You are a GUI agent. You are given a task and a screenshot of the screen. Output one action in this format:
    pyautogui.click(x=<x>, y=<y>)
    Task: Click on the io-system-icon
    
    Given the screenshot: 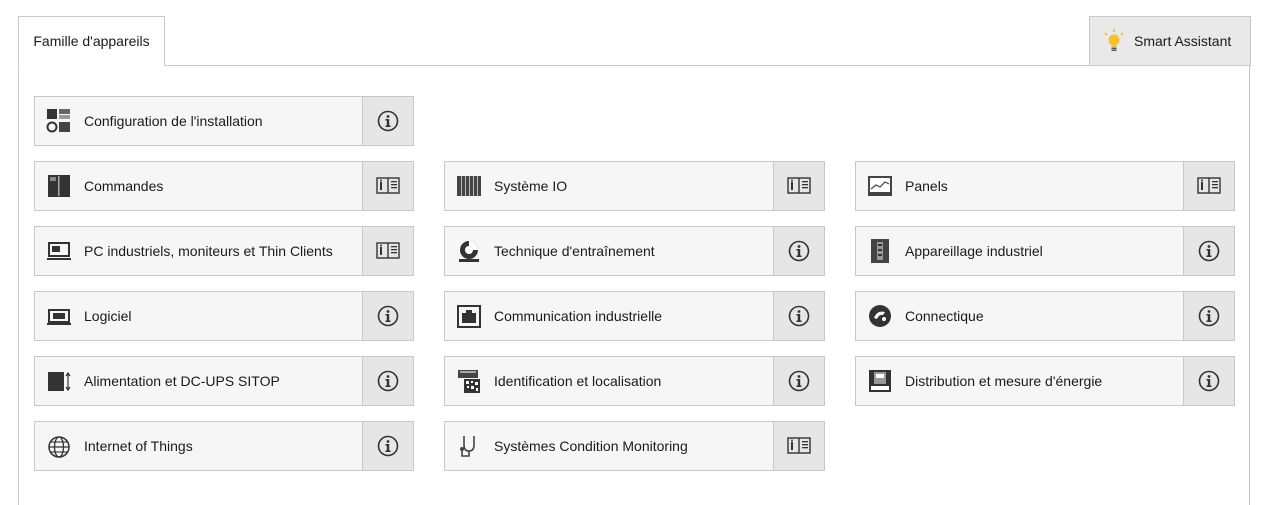 What is the action you would take?
    pyautogui.click(x=469, y=186)
    